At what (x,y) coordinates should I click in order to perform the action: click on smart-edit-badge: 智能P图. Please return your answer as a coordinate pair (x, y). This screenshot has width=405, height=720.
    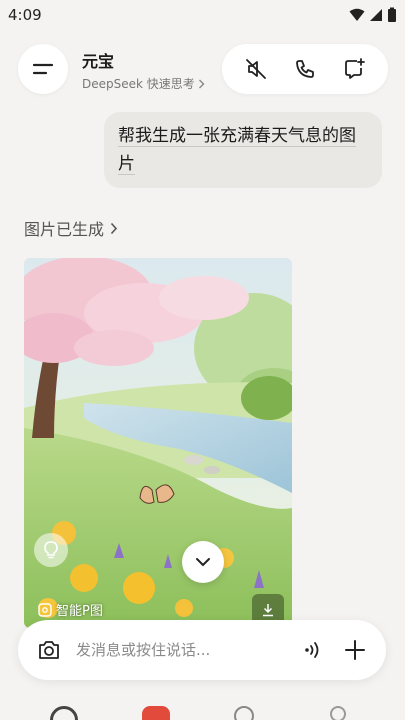
    Looking at the image, I should click on (70, 609).